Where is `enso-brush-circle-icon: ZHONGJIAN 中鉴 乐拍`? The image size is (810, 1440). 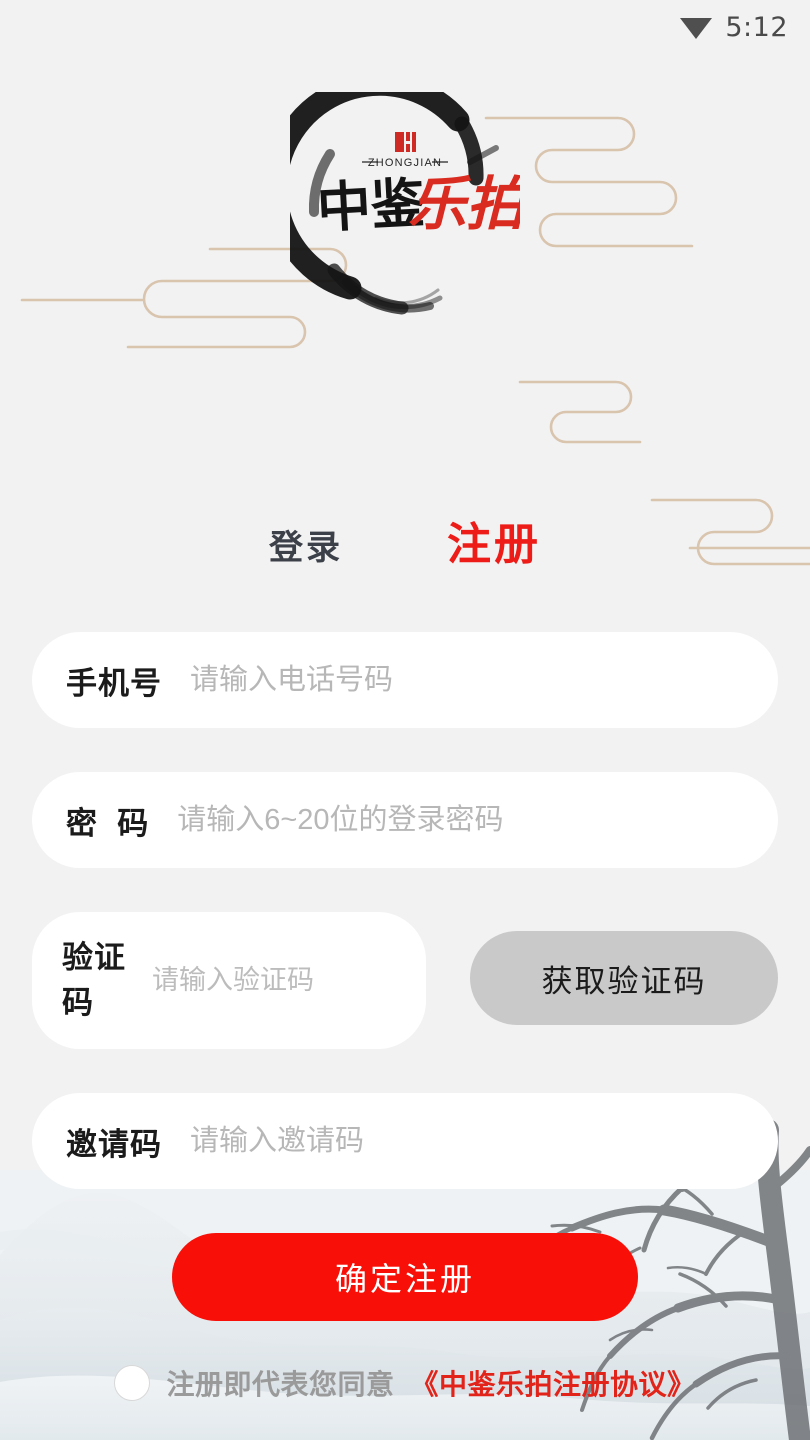 enso-brush-circle-icon: ZHONGJIAN 中鉴 乐拍 is located at coordinates (405, 203).